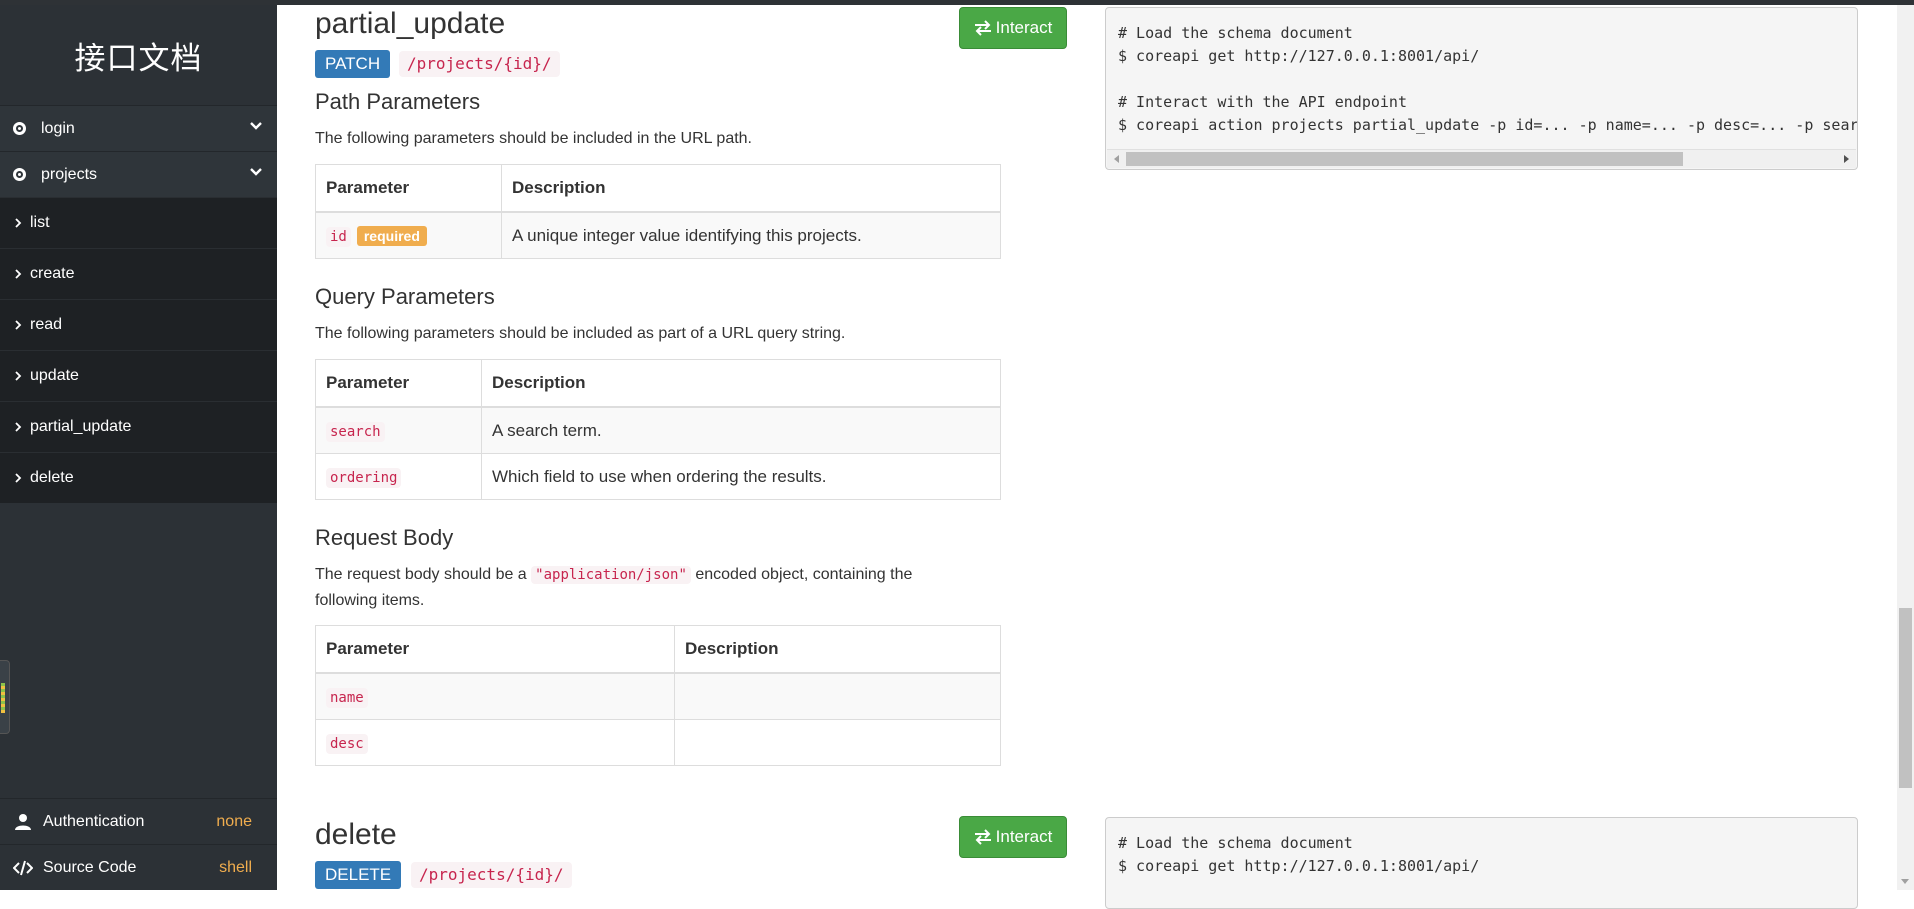 This screenshot has width=1914, height=909. I want to click on content-type-code: "application/json", so click(611, 575).